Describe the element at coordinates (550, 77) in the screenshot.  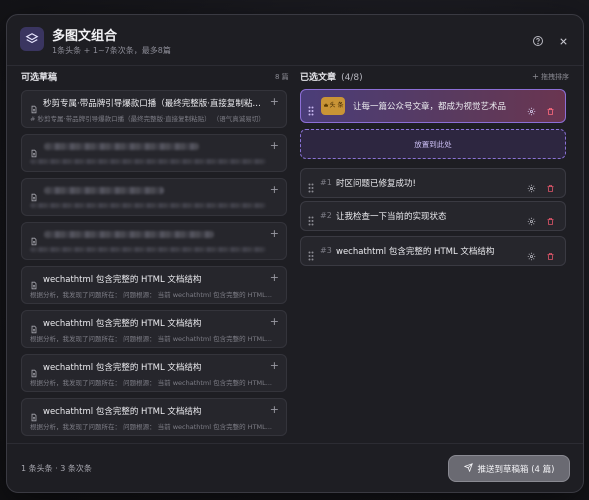
I see `sort-hint: 拖拽排序` at that location.